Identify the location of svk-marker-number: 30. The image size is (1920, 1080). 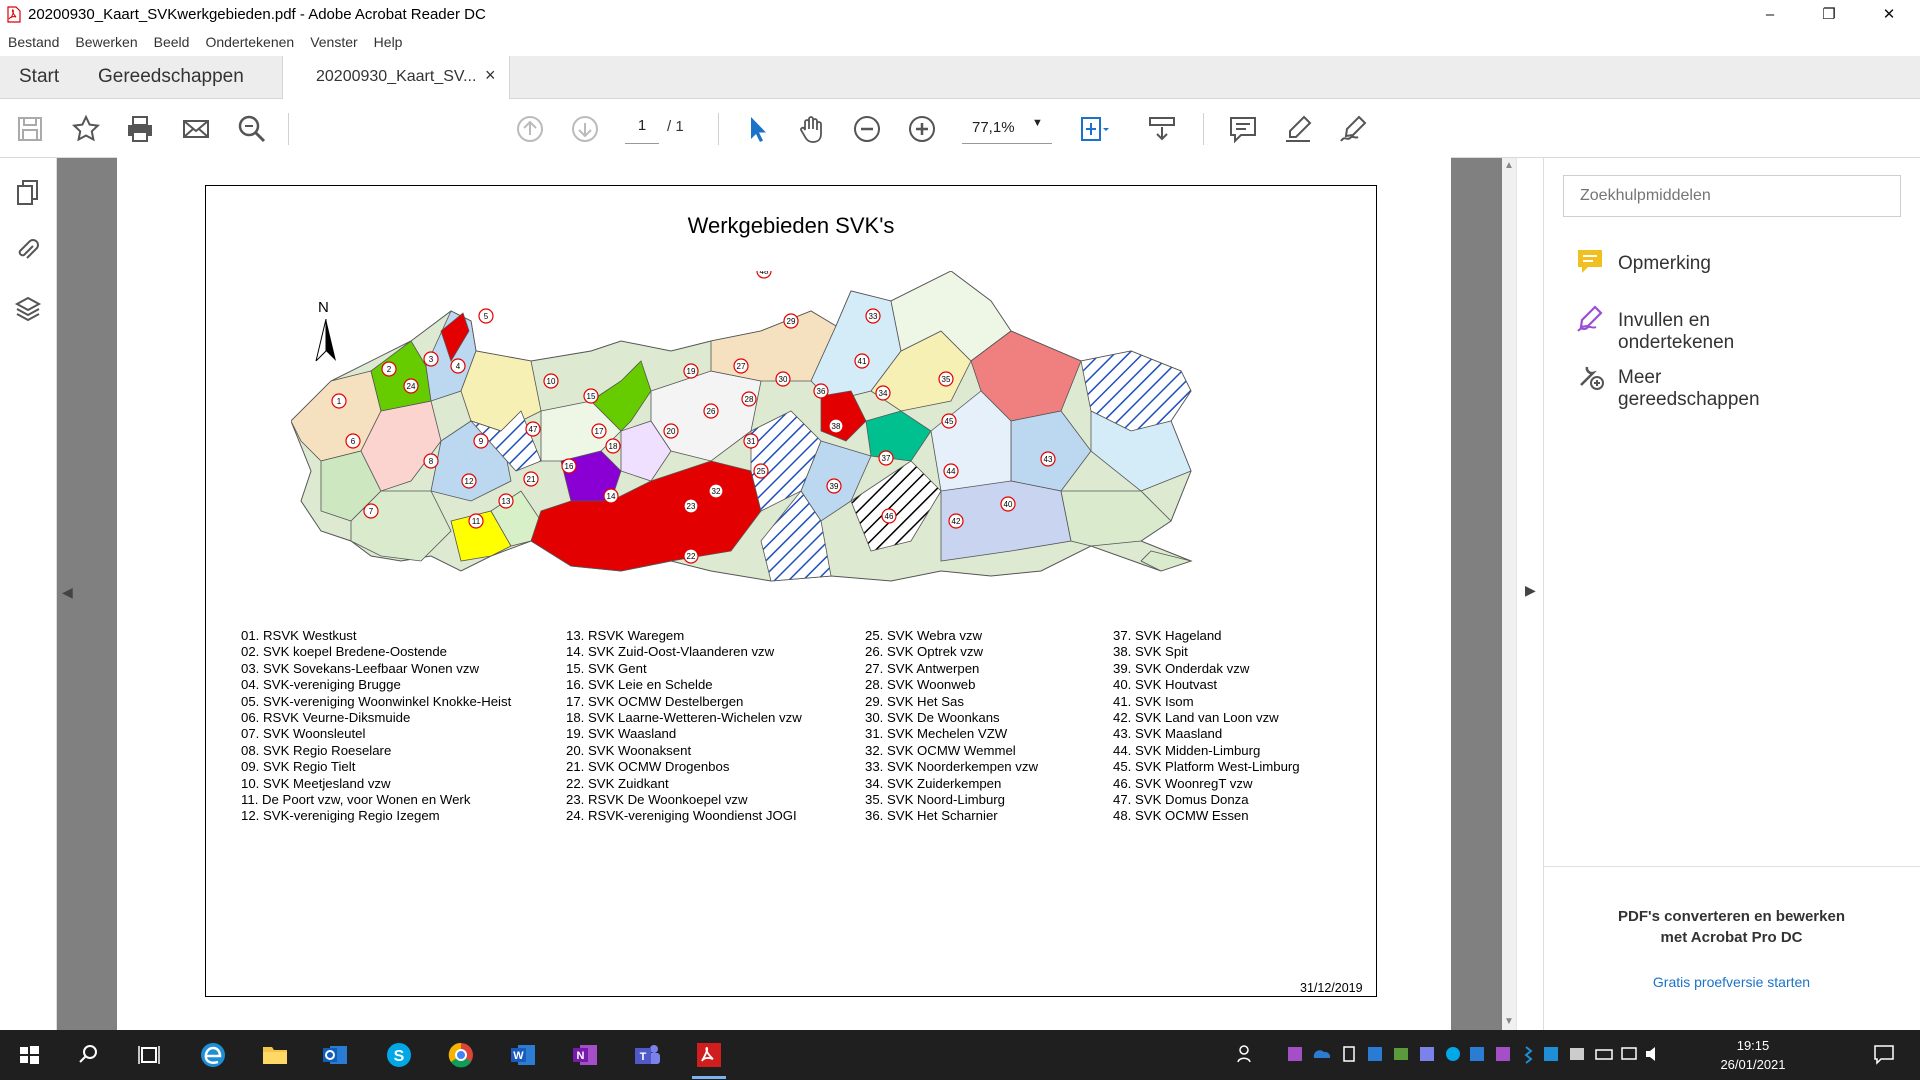
(783, 379).